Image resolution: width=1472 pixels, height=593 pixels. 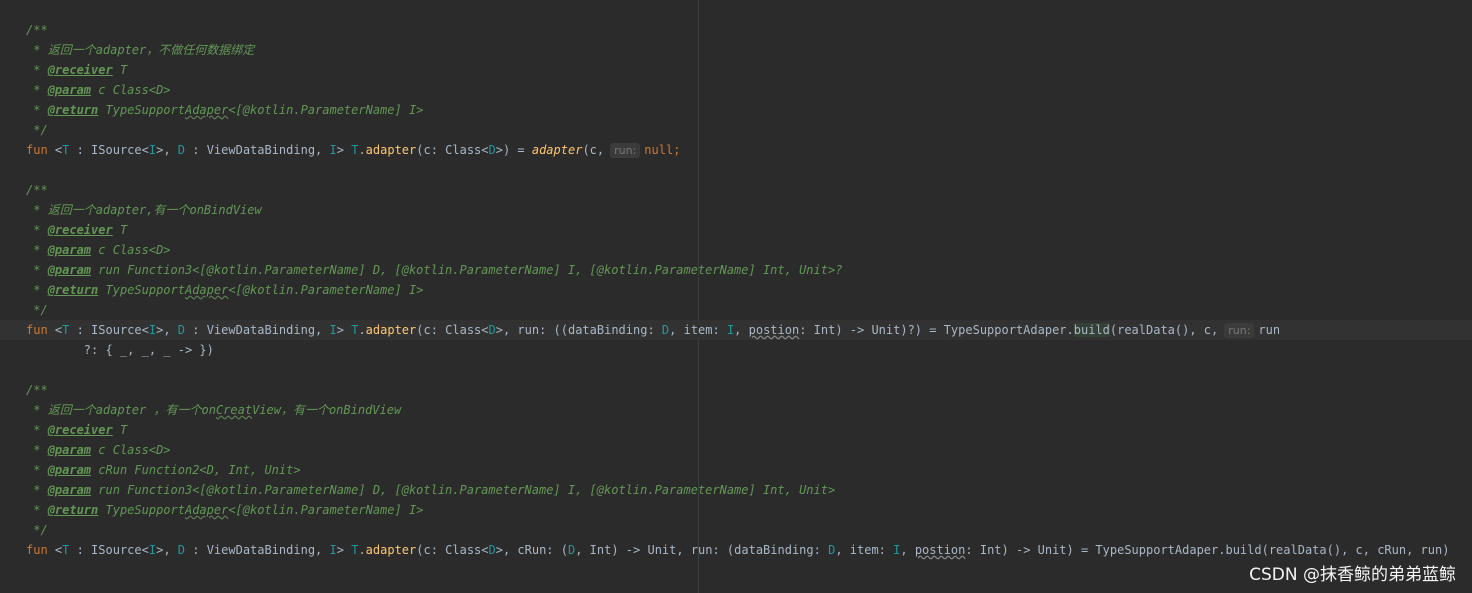 I want to click on right-margin-guide, so click(x=698, y=296).